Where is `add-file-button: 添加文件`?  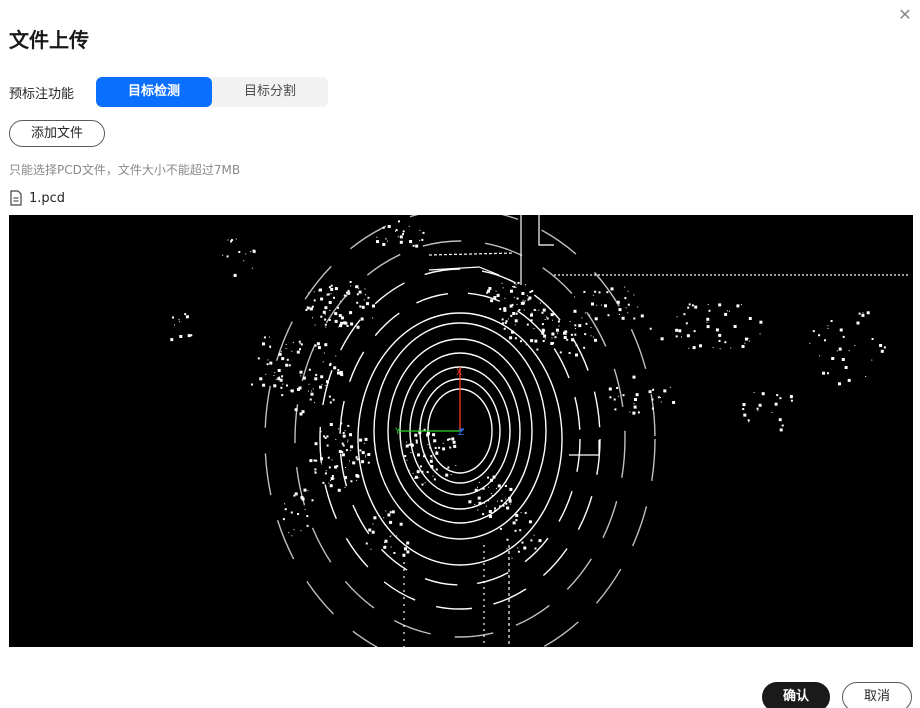 add-file-button: 添加文件 is located at coordinates (57, 133).